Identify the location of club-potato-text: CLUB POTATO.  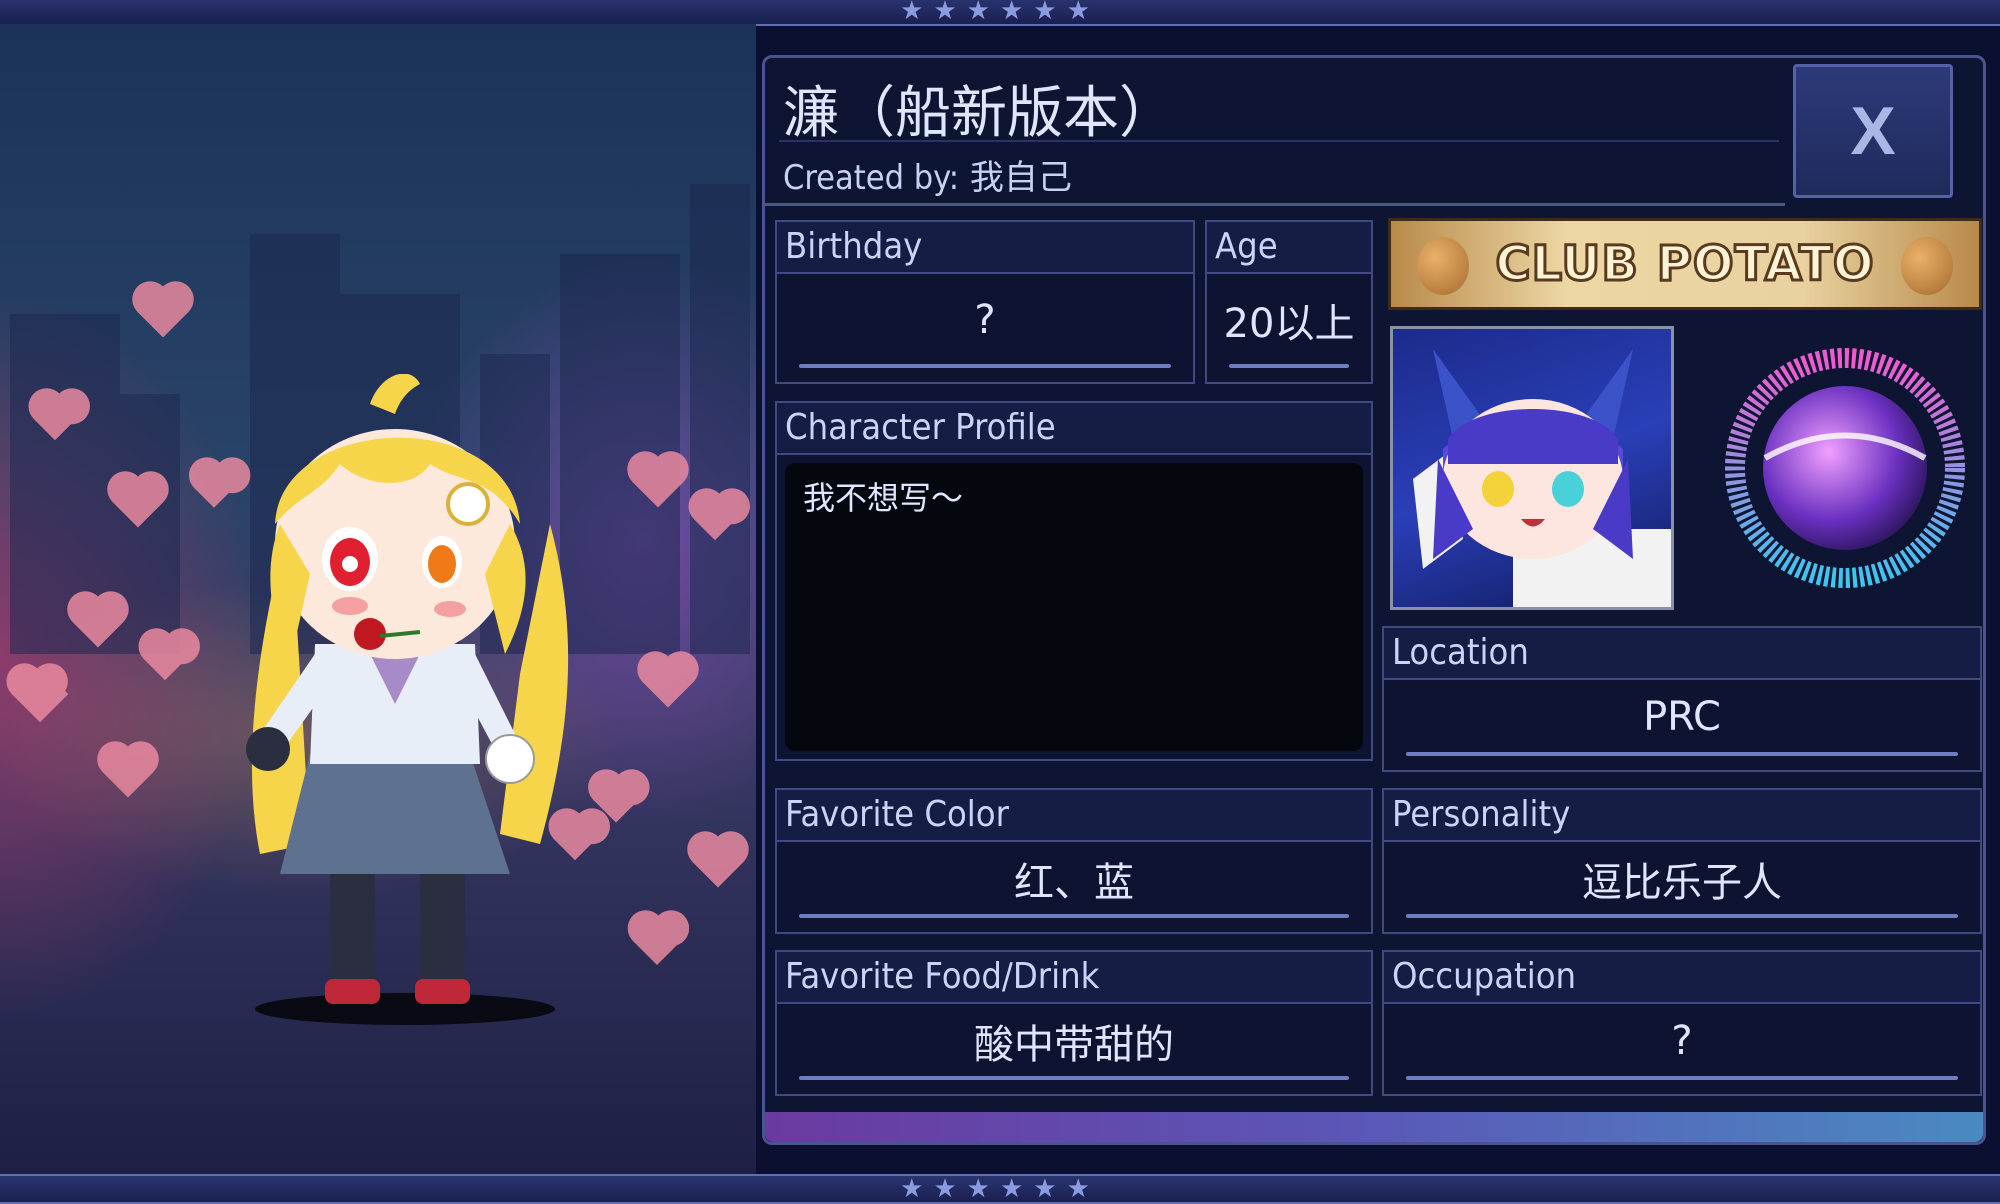
(1684, 264).